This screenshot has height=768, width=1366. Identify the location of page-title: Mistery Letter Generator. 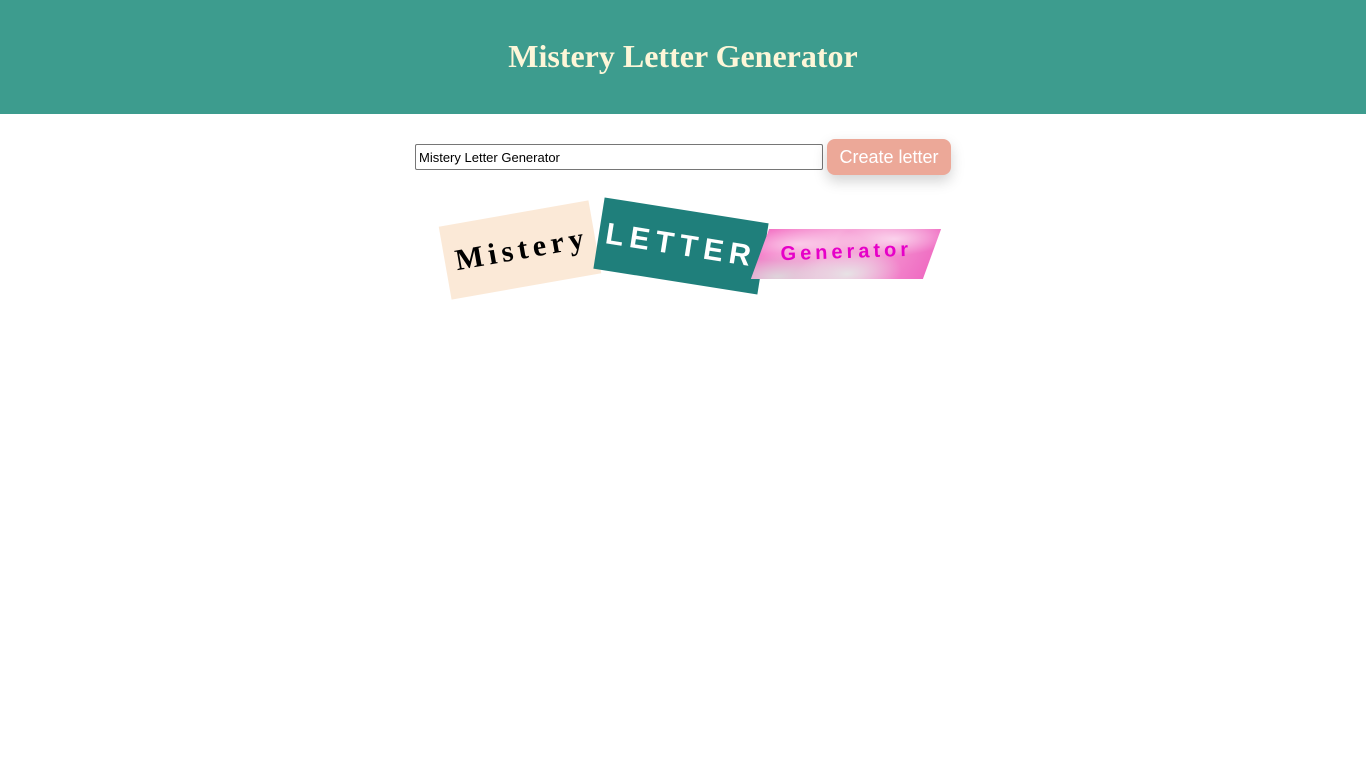
(683, 55).